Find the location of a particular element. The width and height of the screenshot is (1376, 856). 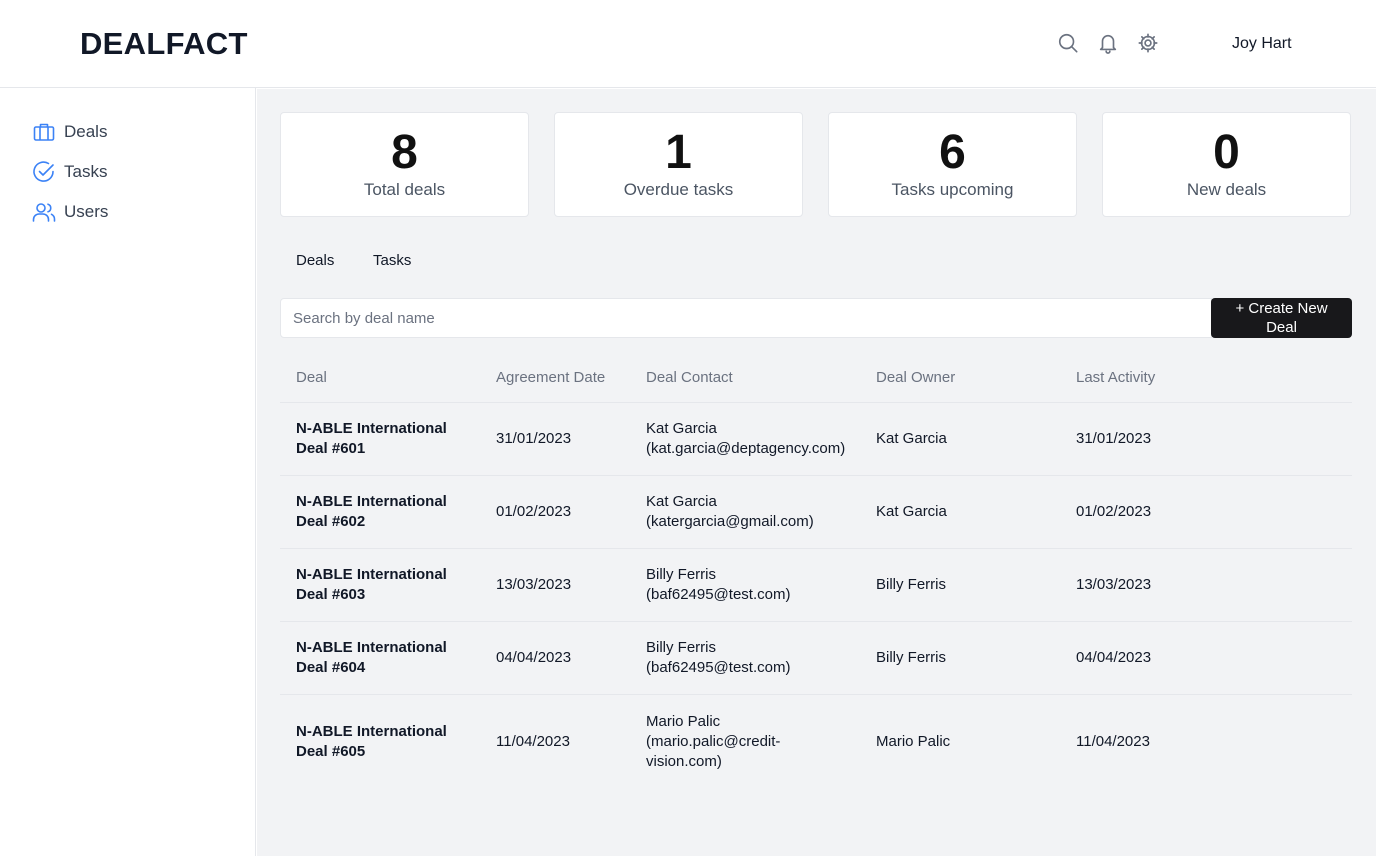

column-header-deal: Deal is located at coordinates (311, 377).